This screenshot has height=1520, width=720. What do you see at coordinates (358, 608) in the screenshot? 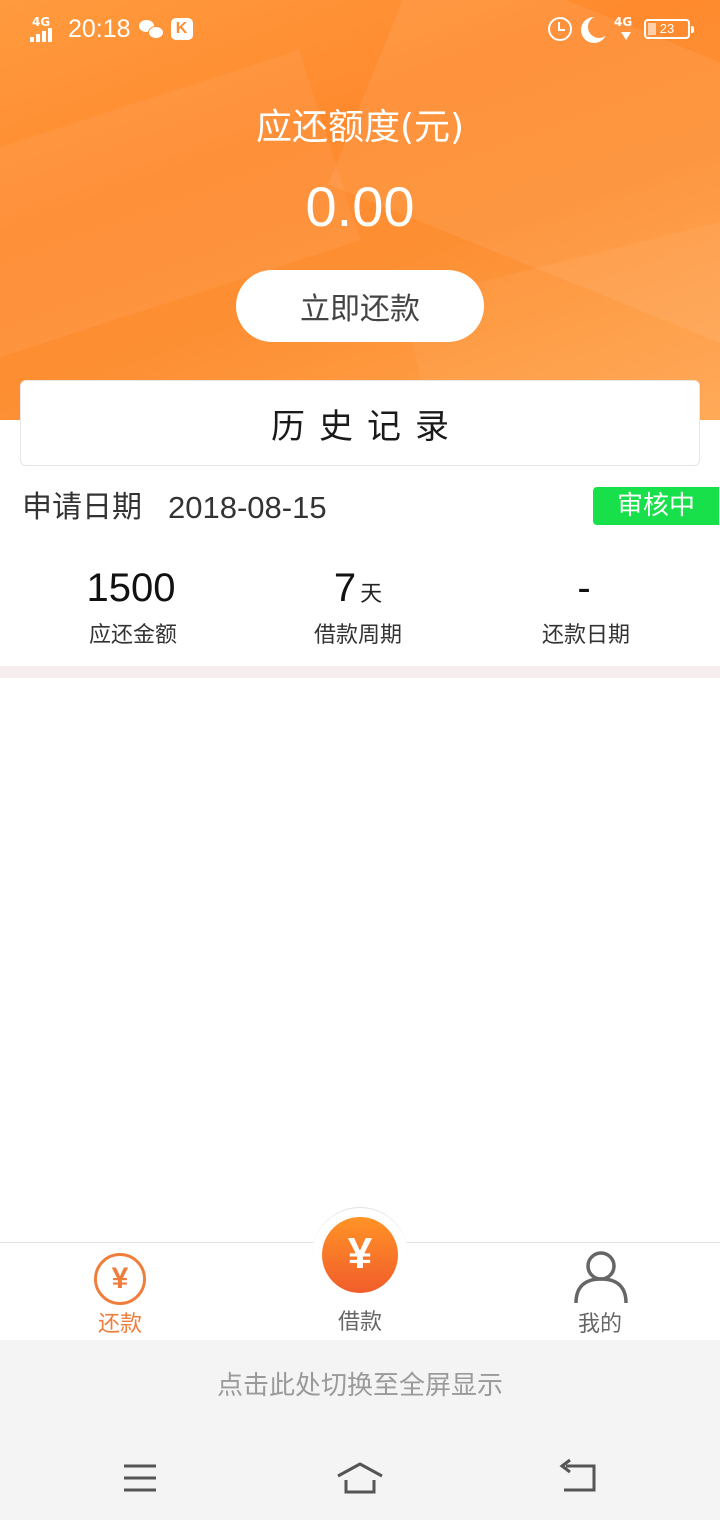
I see `stat-loan-period: 7天 借款周期` at bounding box center [358, 608].